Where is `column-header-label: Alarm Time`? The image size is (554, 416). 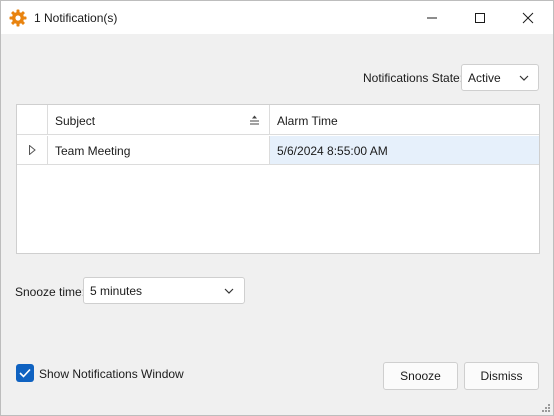 column-header-label: Alarm Time is located at coordinates (307, 121).